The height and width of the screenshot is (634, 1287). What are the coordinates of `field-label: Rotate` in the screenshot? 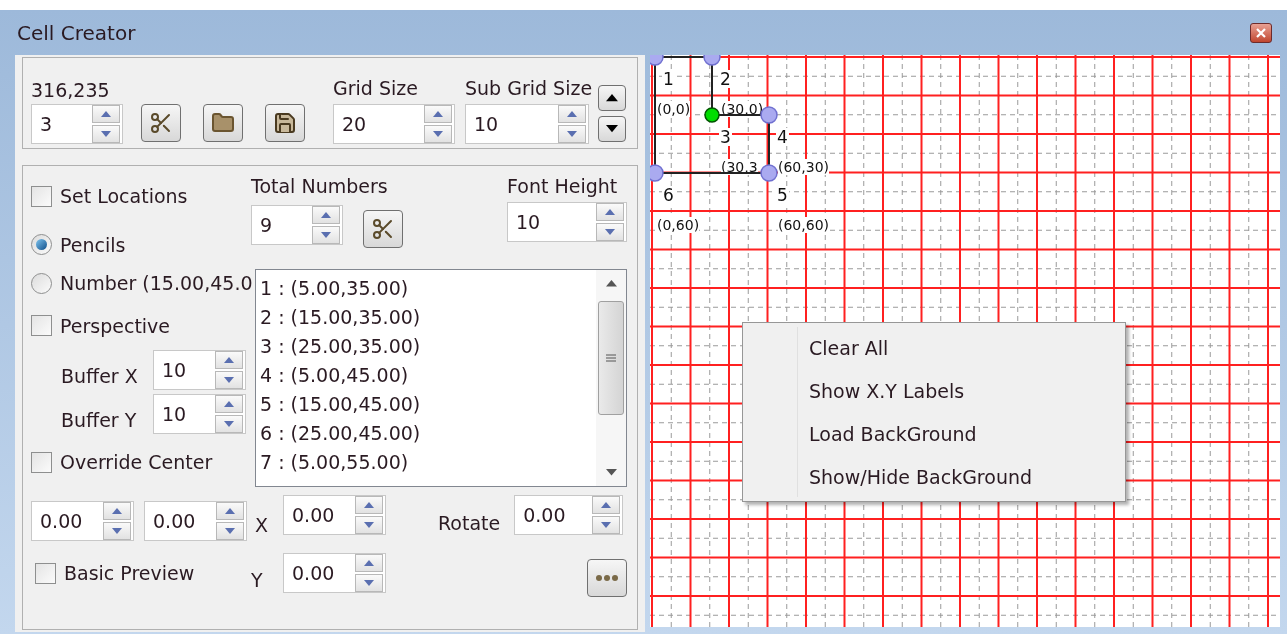 It's located at (469, 523).